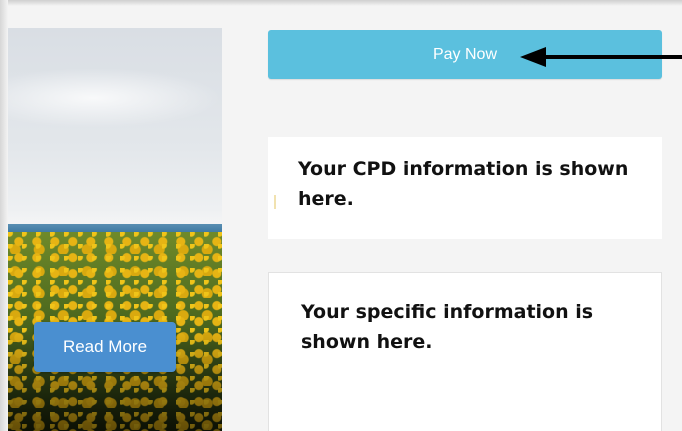  I want to click on frame-top-edge, so click(341, 3).